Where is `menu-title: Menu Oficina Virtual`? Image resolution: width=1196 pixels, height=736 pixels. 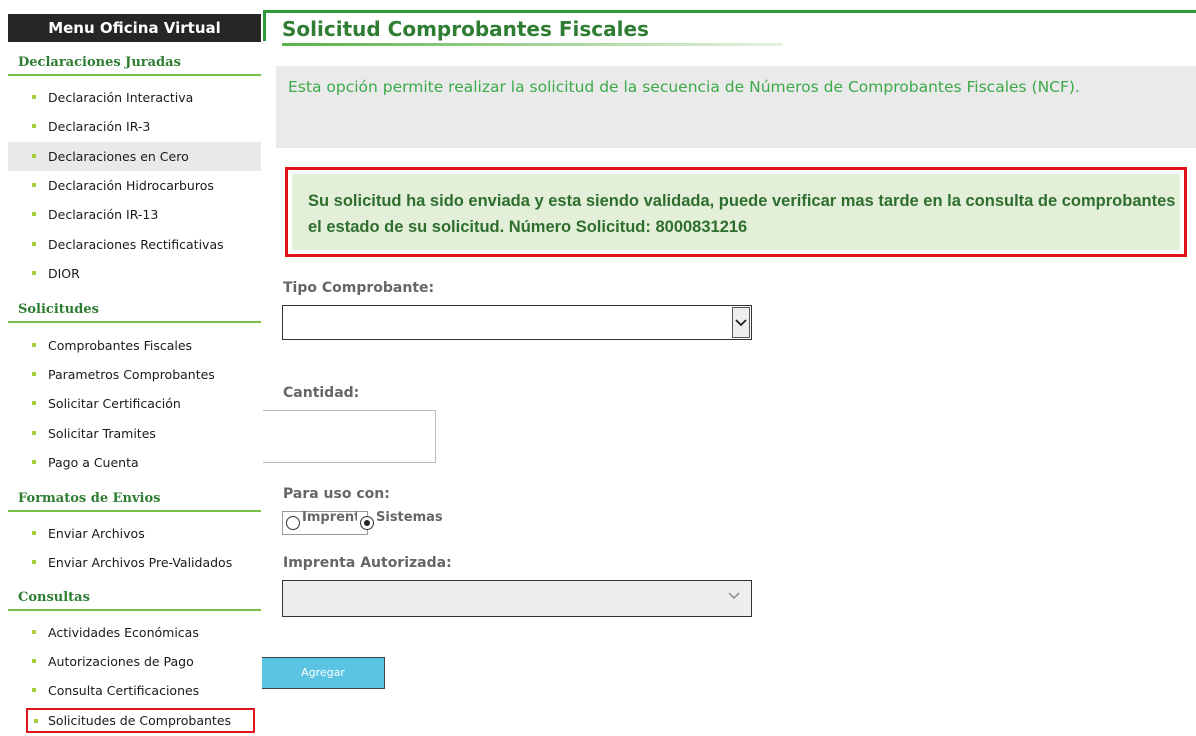
menu-title: Menu Oficina Virtual is located at coordinates (134, 28).